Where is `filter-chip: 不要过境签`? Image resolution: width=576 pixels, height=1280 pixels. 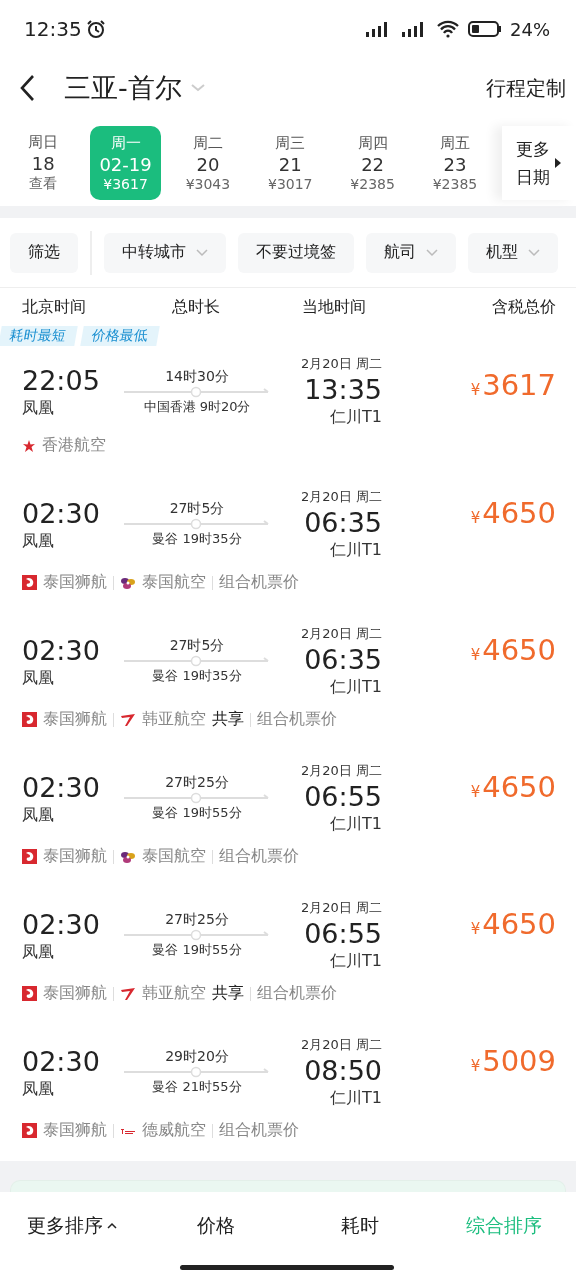 filter-chip: 不要过境签 is located at coordinates (296, 252).